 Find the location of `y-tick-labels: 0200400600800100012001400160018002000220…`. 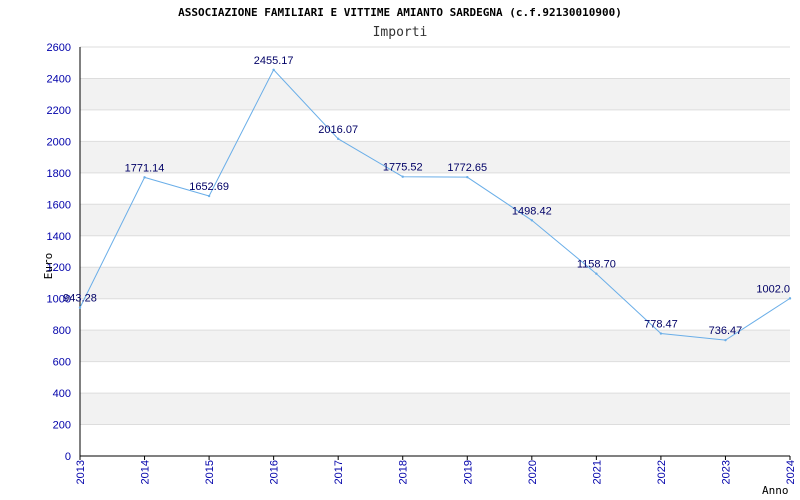

y-tick-labels: 0200400600800100012001400160018002000220… is located at coordinates (59, 252).